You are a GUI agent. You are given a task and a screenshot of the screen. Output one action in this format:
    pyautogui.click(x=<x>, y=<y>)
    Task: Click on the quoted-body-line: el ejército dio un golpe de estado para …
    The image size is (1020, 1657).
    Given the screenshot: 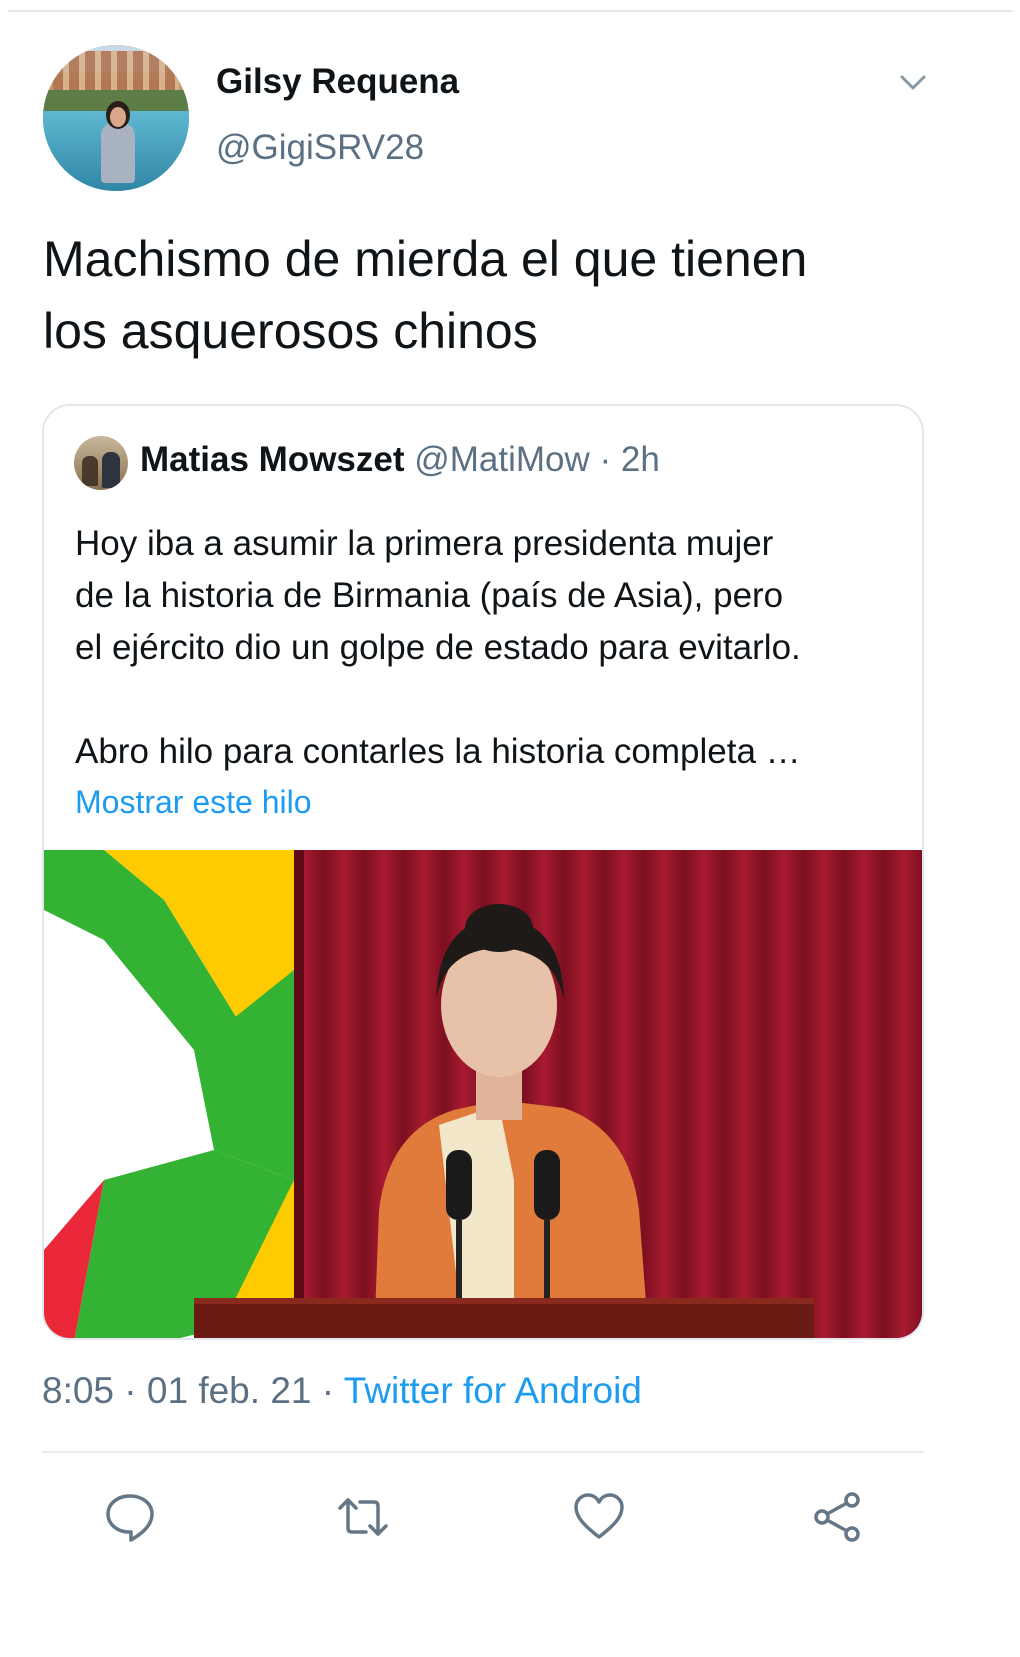 What is the action you would take?
    pyautogui.click(x=438, y=647)
    